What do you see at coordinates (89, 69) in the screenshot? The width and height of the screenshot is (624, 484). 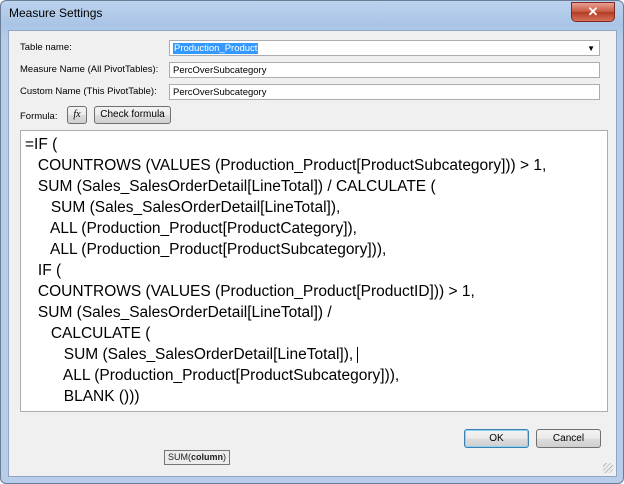 I see `measure-name-label: Measure Name (All PivotTables):` at bounding box center [89, 69].